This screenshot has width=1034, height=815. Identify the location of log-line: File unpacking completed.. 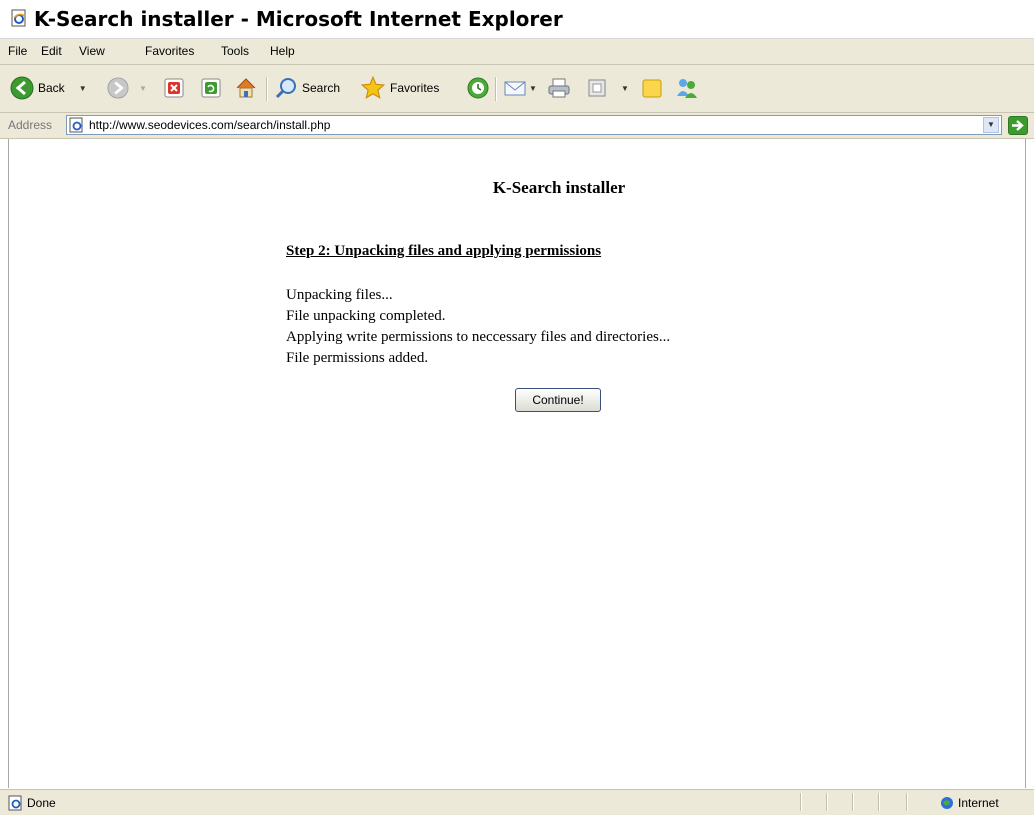
(366, 316).